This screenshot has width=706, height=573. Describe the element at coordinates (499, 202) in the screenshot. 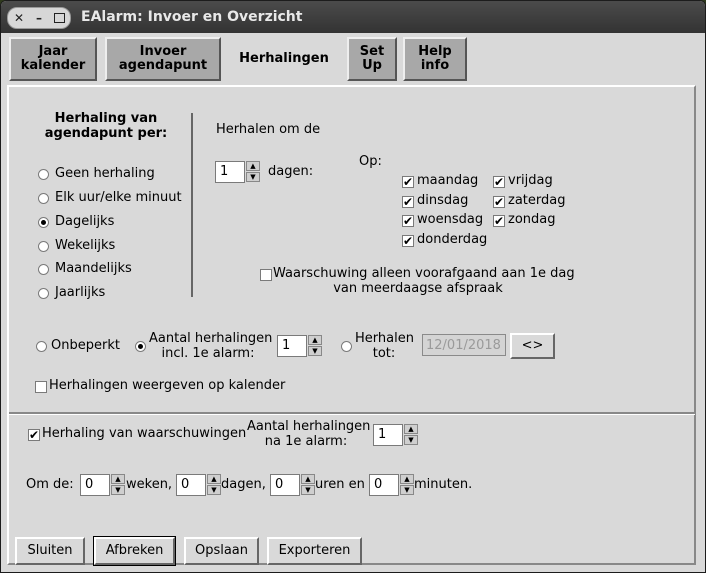

I see `checkbox-zaterdag: ✔` at that location.